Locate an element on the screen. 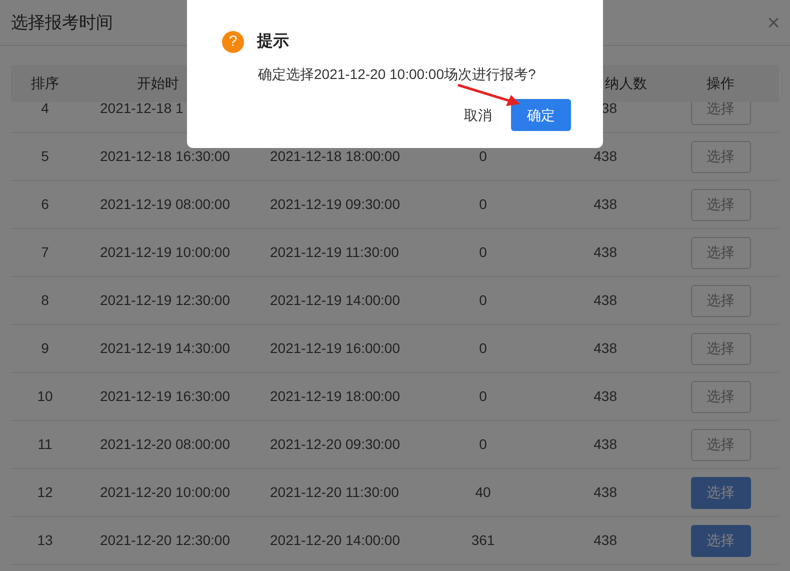 The image size is (790, 571). annotation-arrow is located at coordinates (489, 95).